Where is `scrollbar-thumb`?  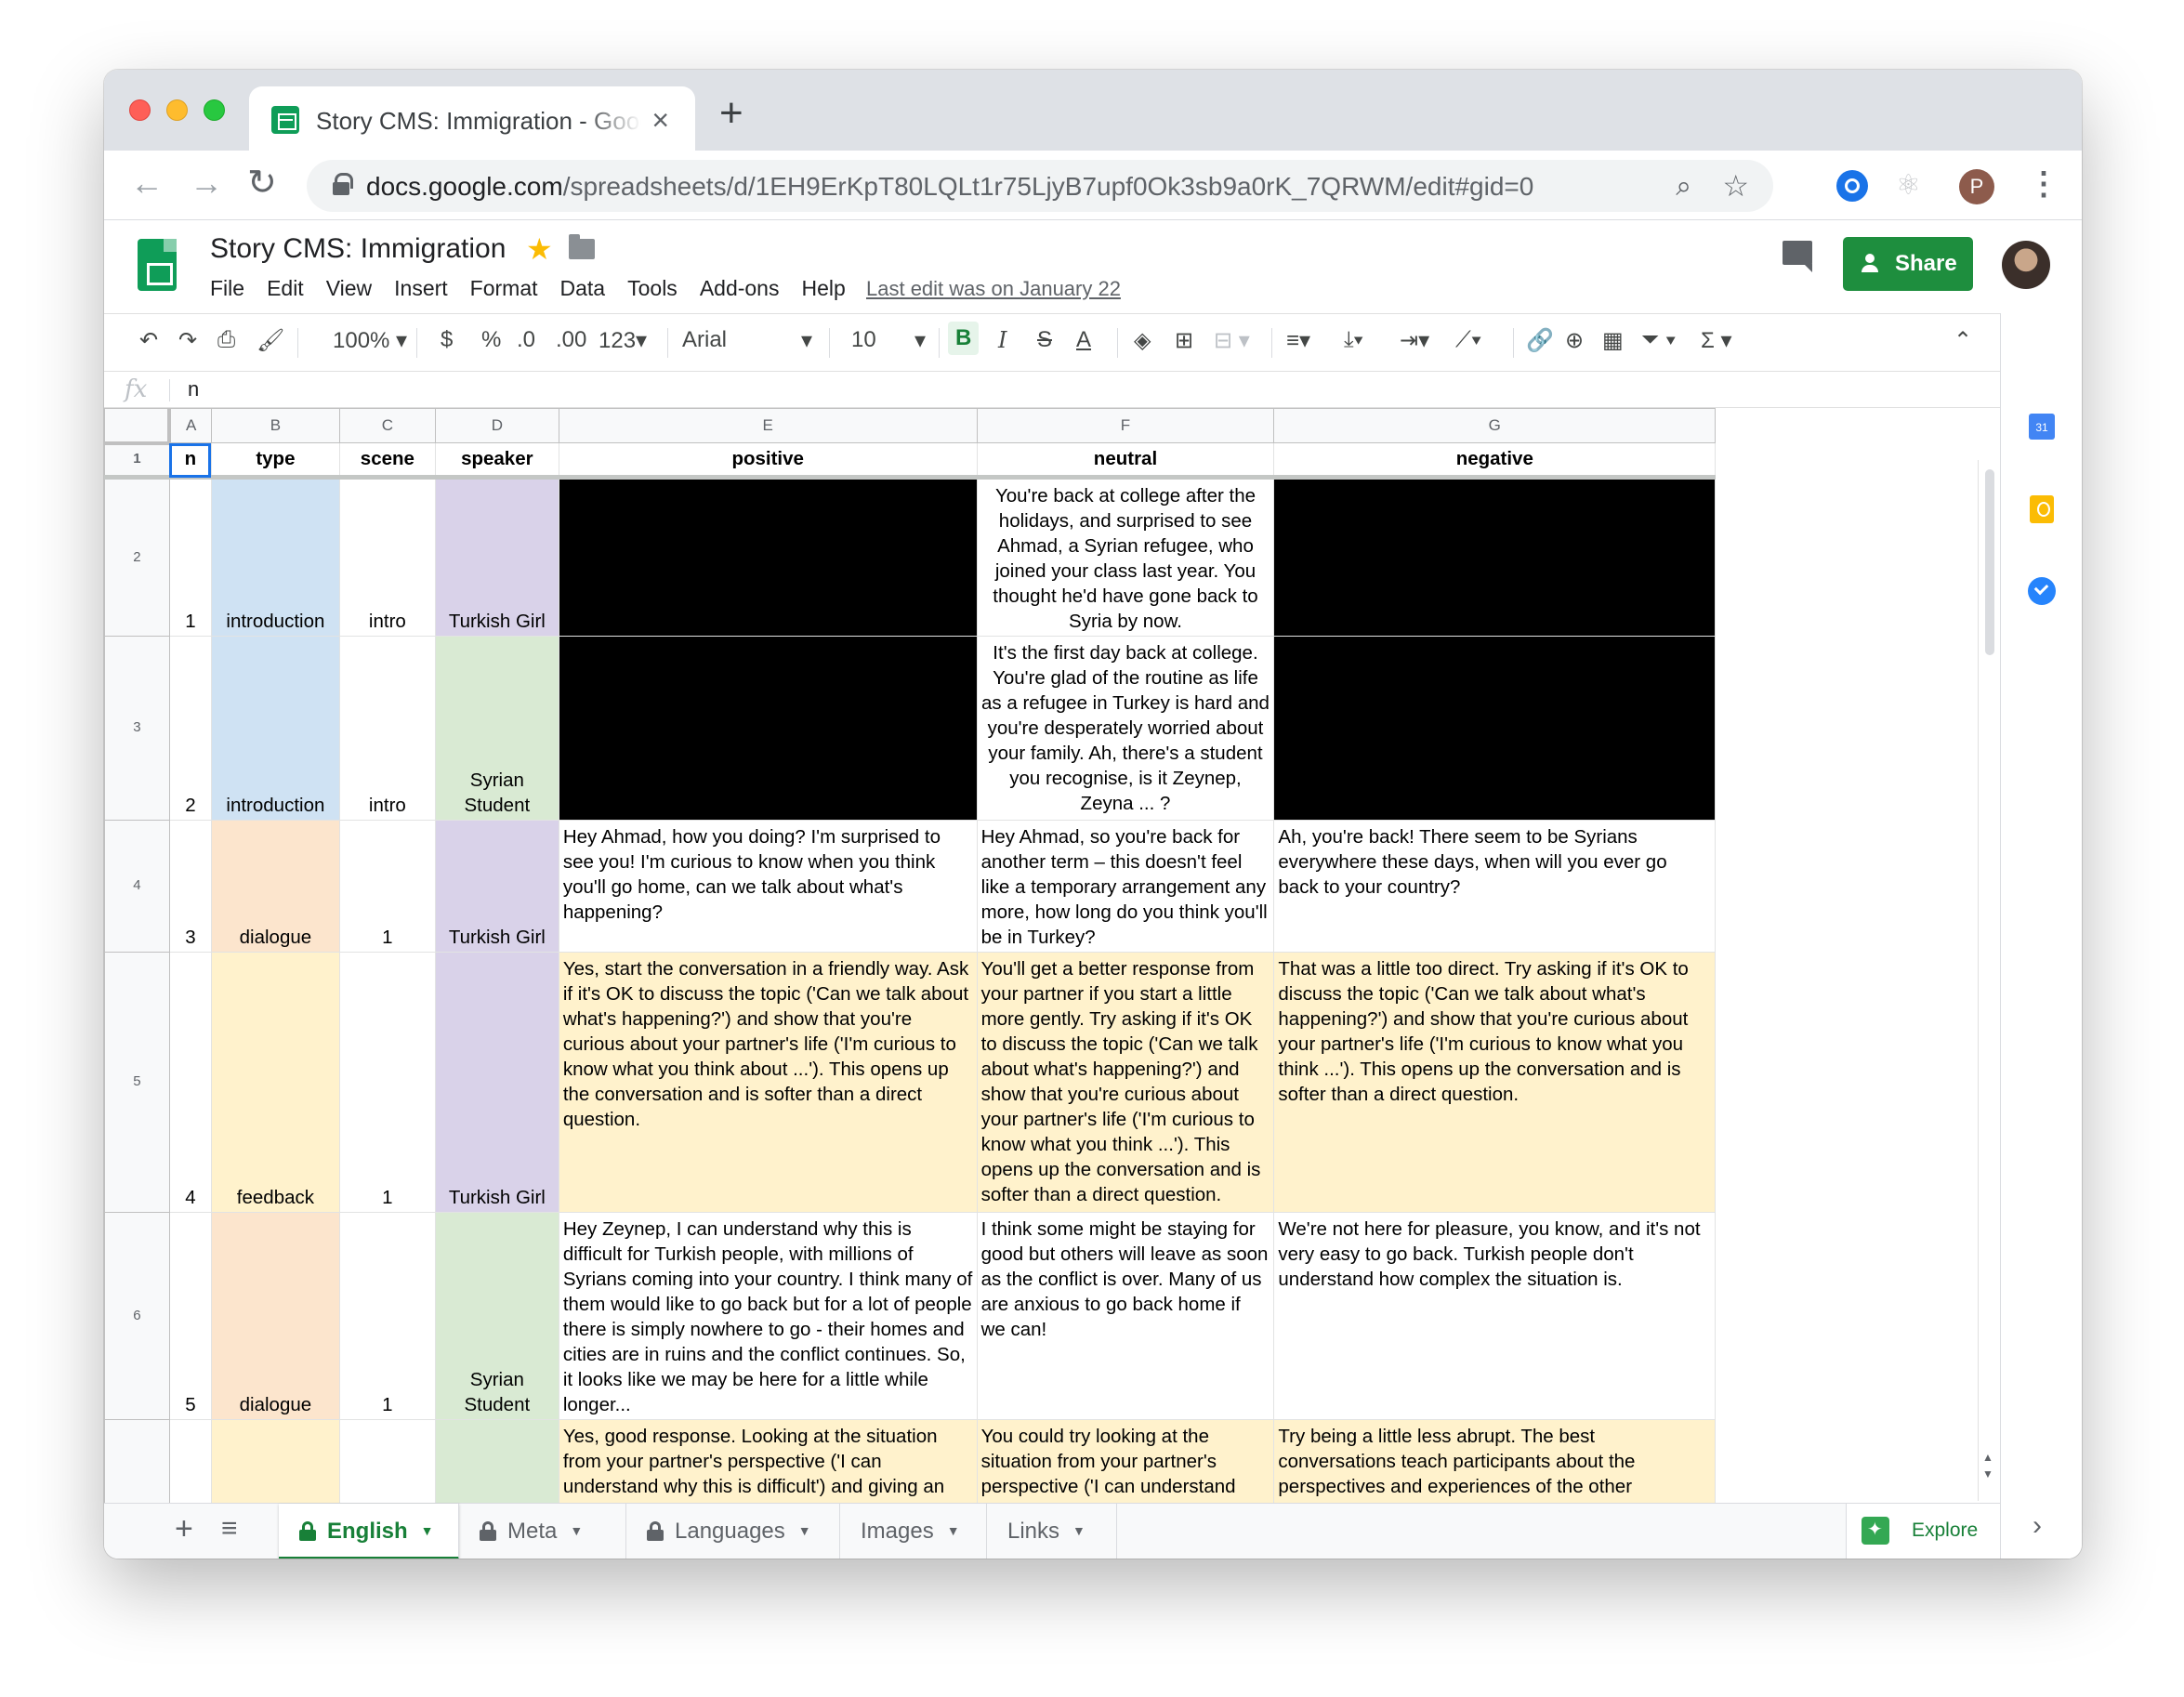
scrollbar-thumb is located at coordinates (1989, 562).